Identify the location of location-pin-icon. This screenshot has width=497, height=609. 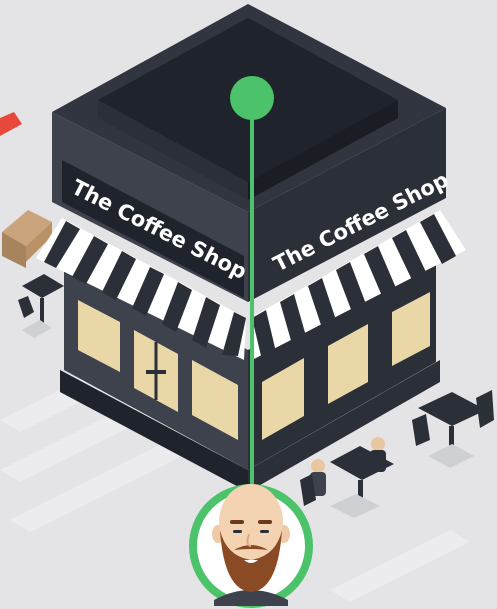
(252, 98).